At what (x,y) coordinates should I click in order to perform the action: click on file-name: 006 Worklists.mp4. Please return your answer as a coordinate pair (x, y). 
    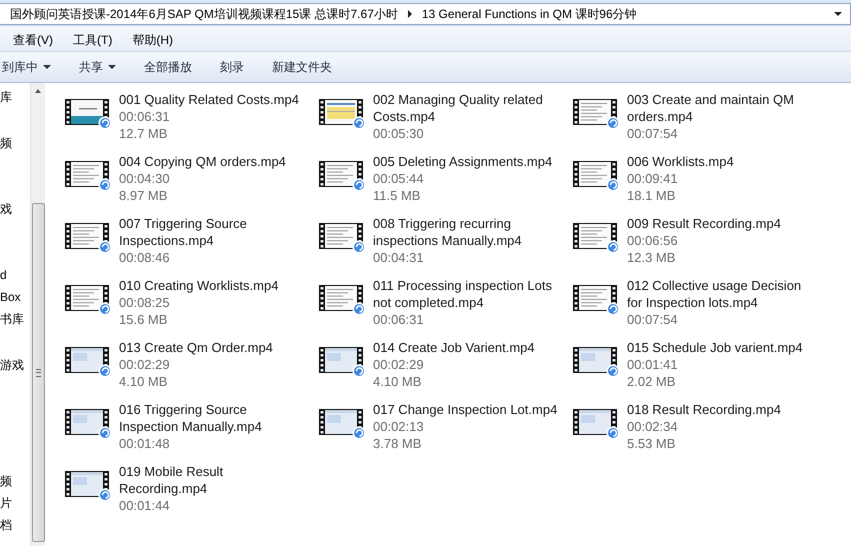
    Looking at the image, I should click on (680, 161).